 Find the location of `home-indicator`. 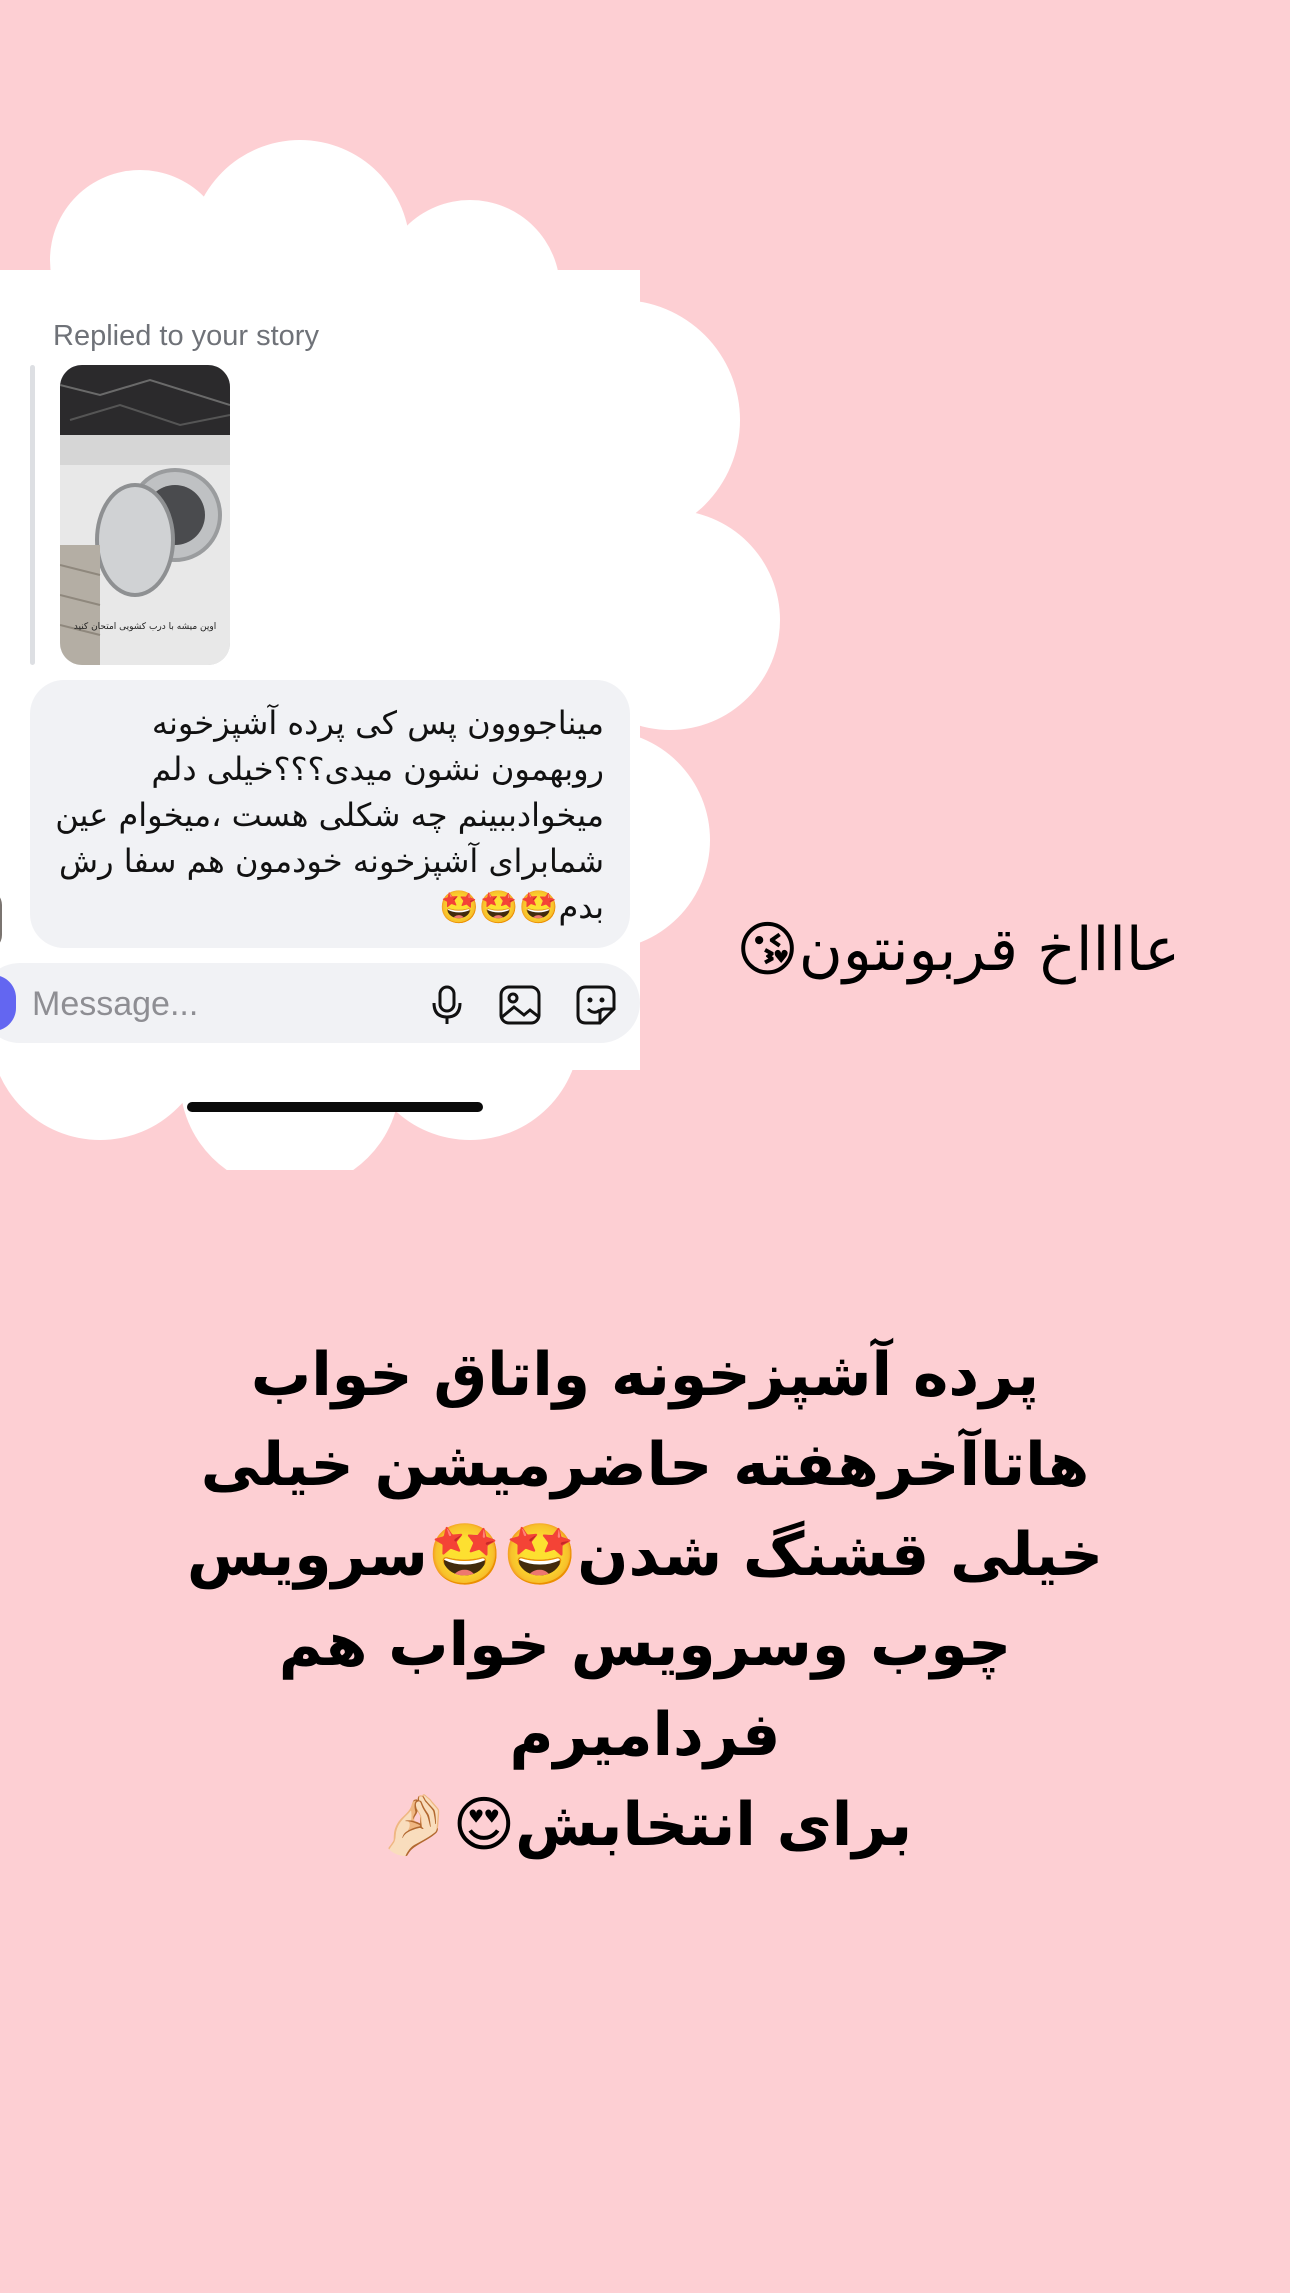

home-indicator is located at coordinates (335, 1107).